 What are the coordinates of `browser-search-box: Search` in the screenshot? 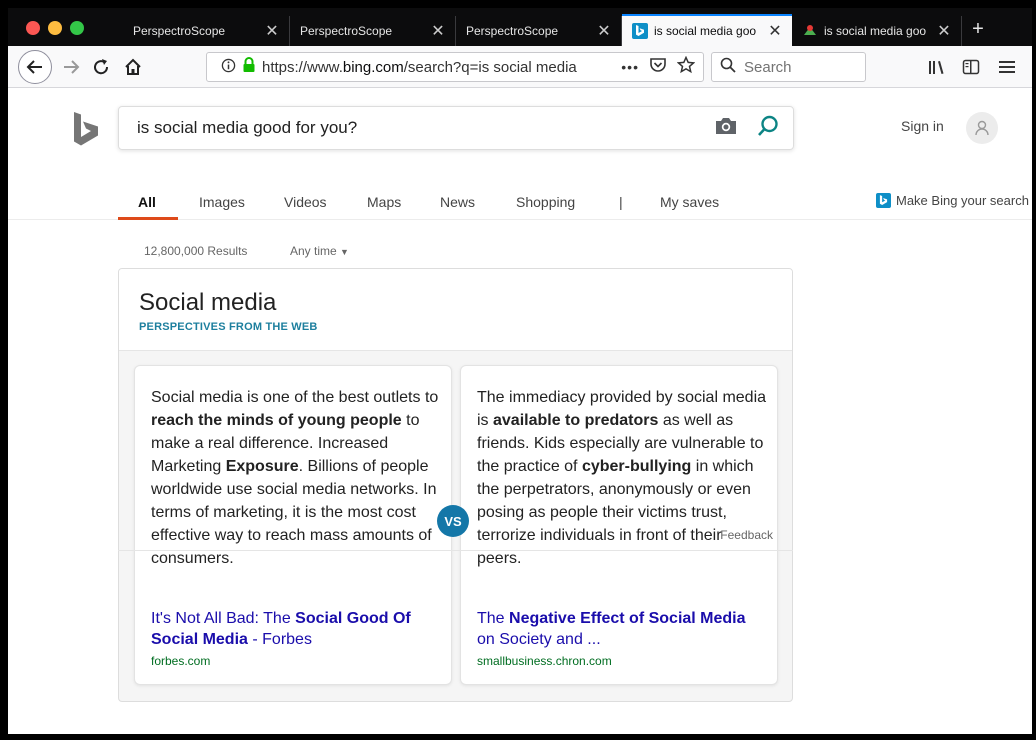 It's located at (788, 67).